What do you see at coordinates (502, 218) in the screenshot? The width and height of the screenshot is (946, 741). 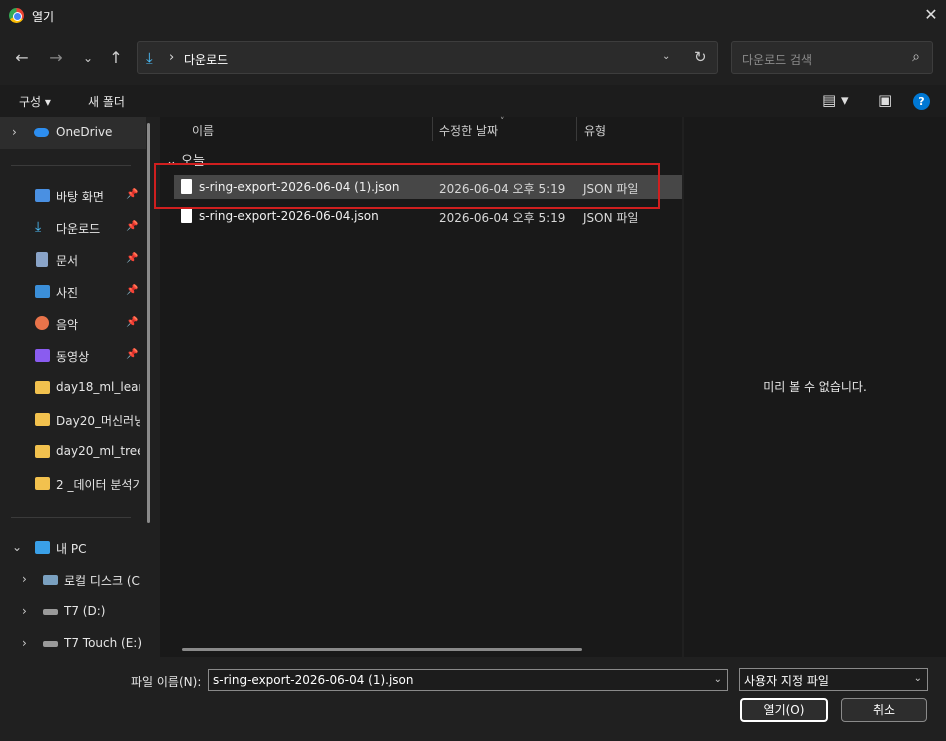 I see `file-modified: 2026-06-04 오후 5:19` at bounding box center [502, 218].